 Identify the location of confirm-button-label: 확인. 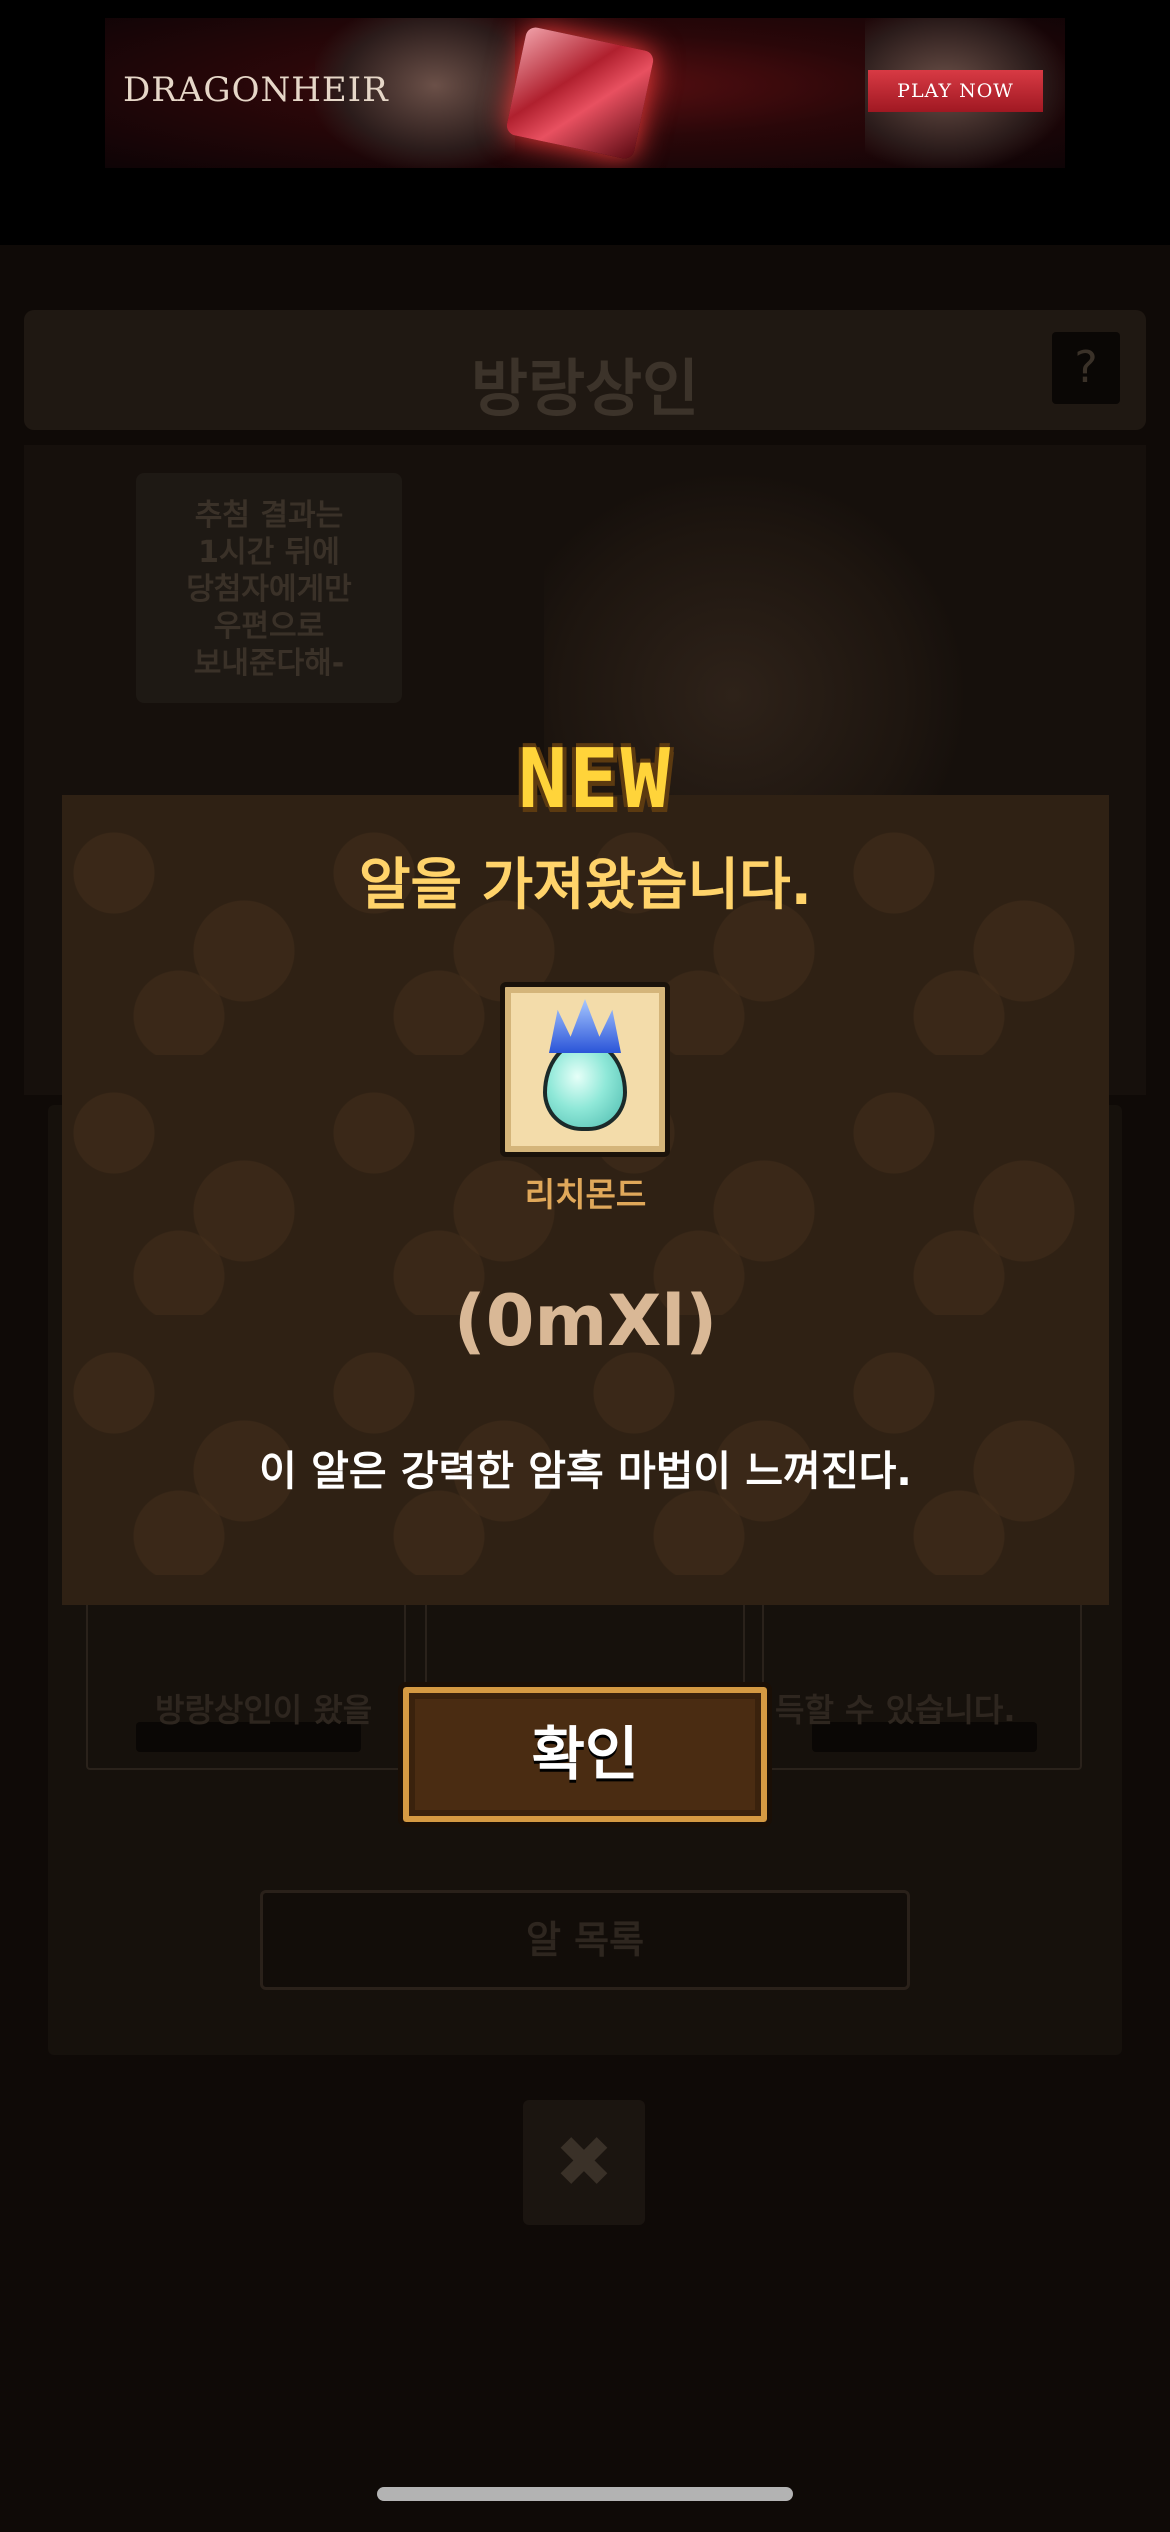
(585, 1754).